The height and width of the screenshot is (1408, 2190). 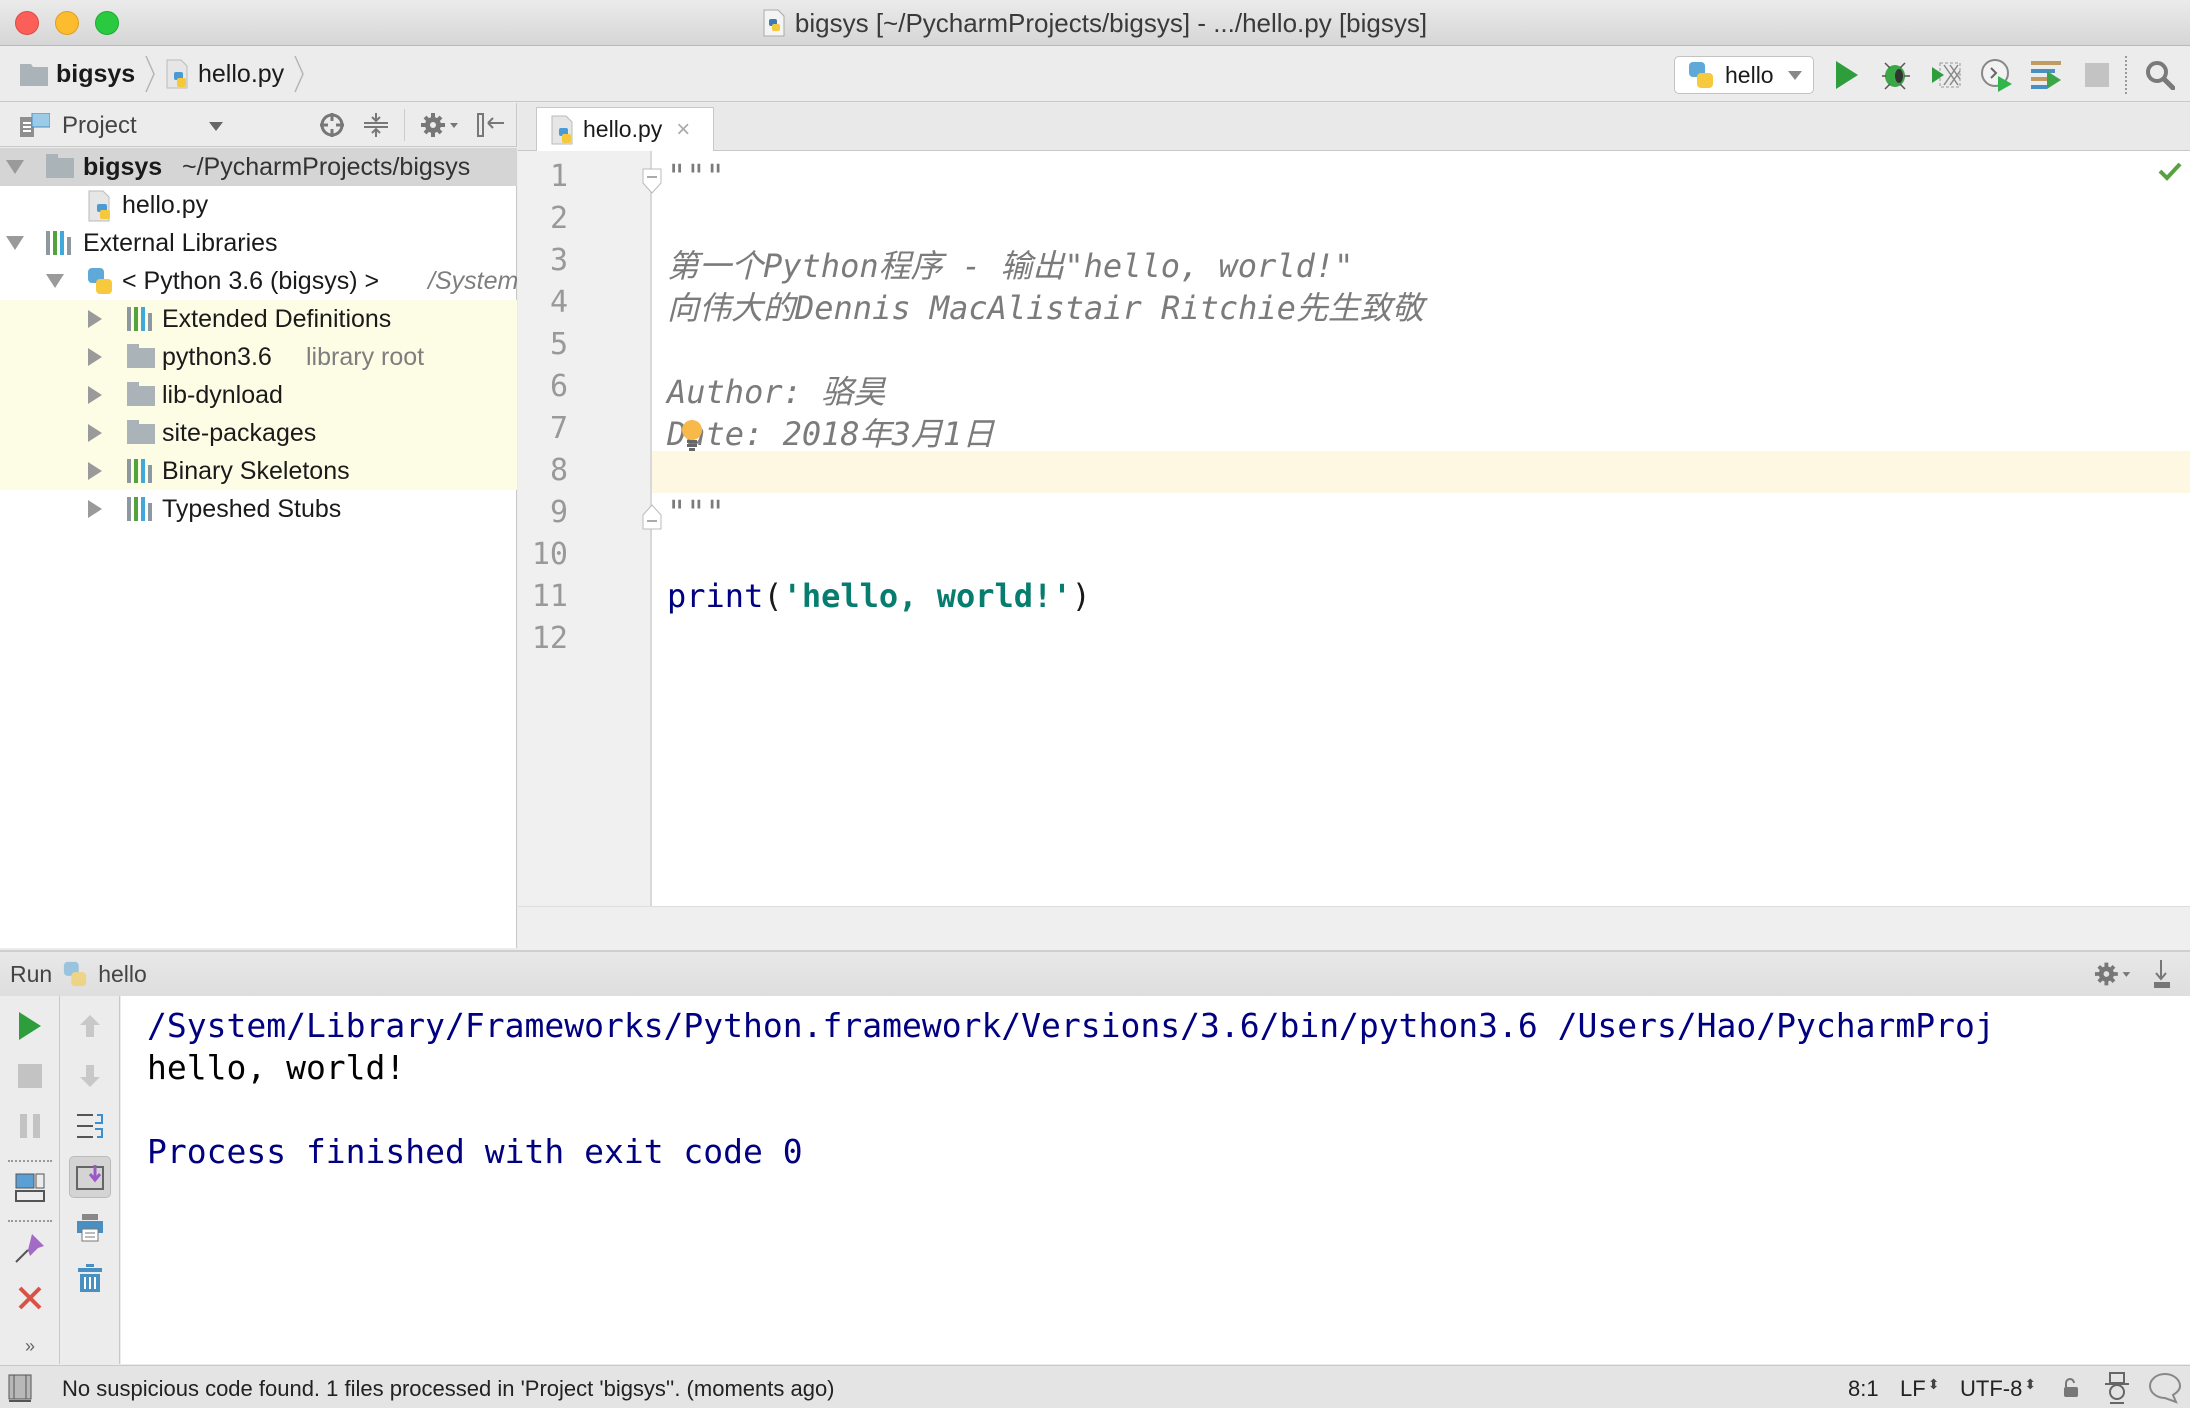 I want to click on tree-item-label: Extended Definitions, so click(x=277, y=318).